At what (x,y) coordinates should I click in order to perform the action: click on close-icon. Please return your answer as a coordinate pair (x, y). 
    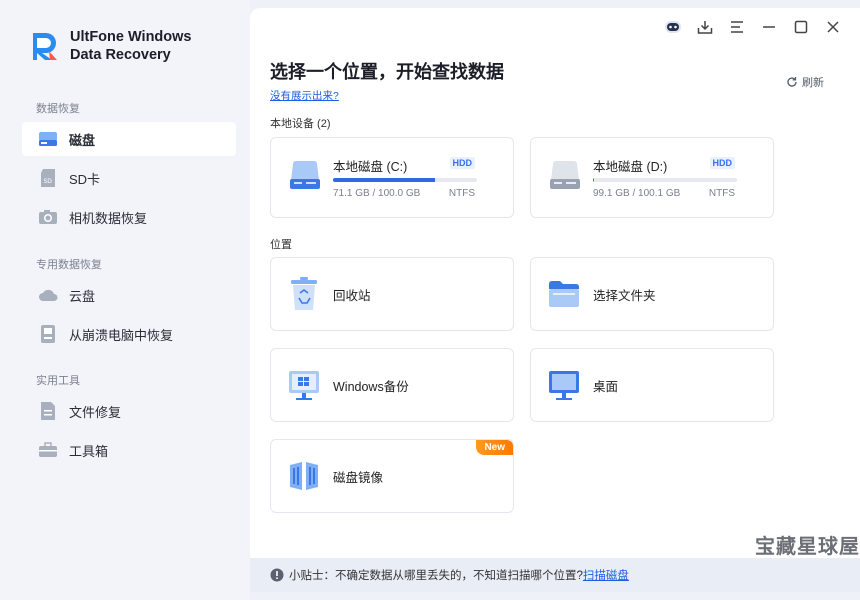
    Looking at the image, I should click on (833, 27).